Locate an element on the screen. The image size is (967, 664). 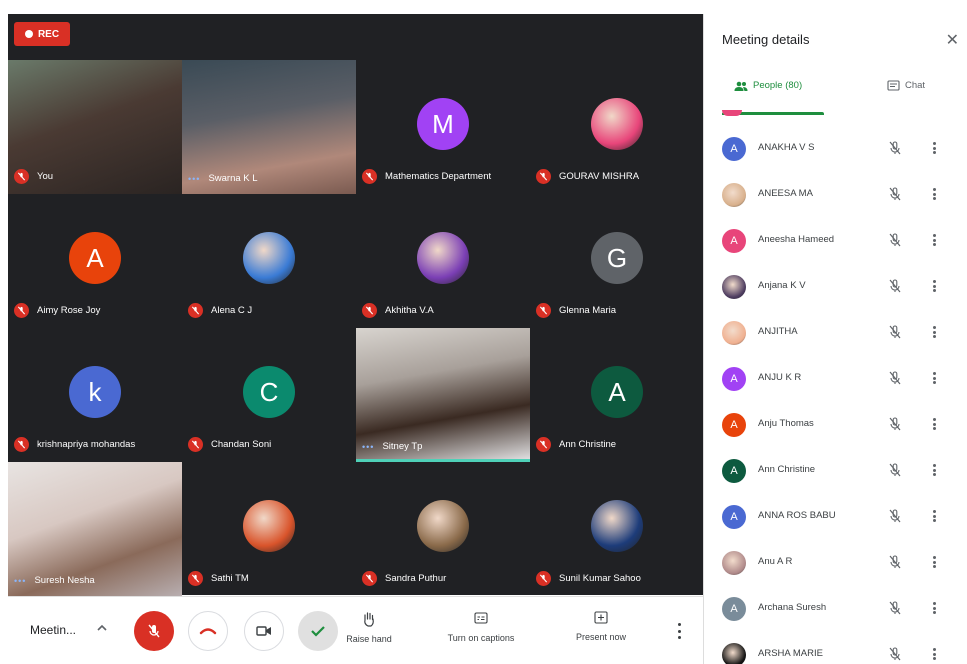
participant-row: A ANJU K R is located at coordinates (835, 379).